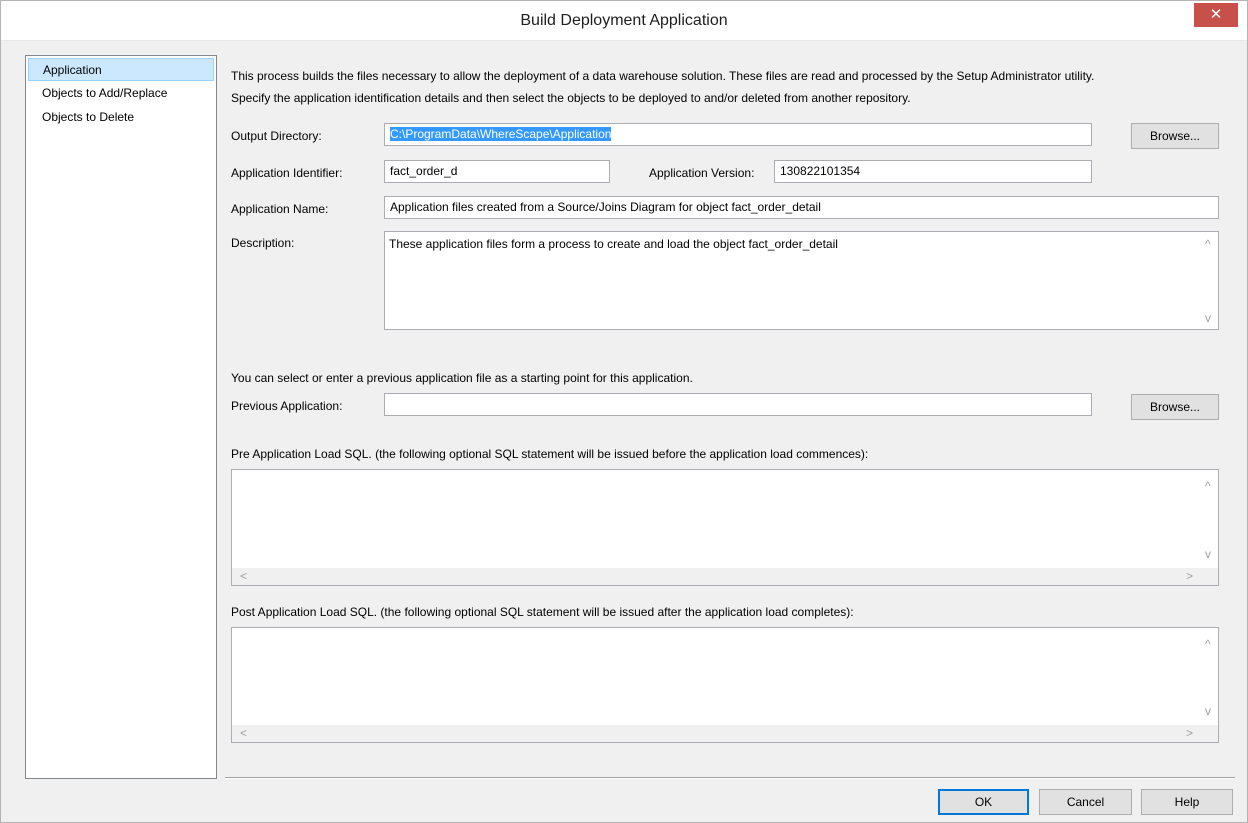 The image size is (1248, 823). Describe the element at coordinates (1209, 733) in the screenshot. I see `post-sql-scroll-corner` at that location.